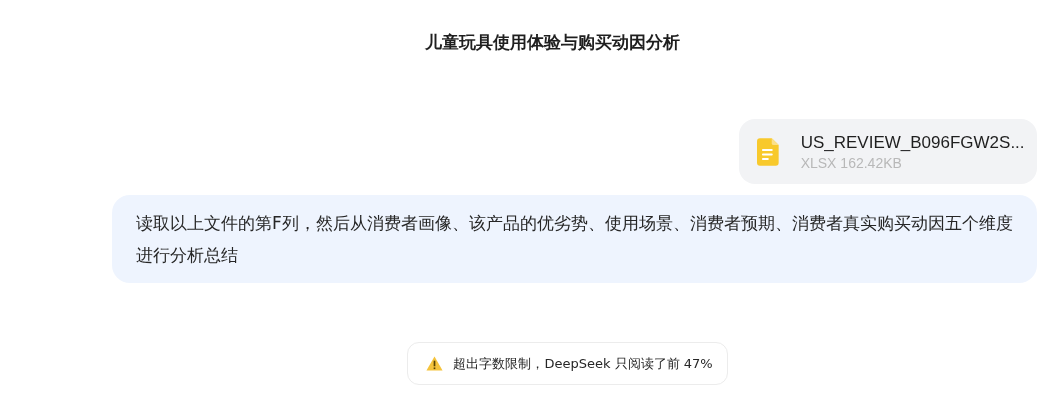 The image size is (1045, 412). What do you see at coordinates (552, 42) in the screenshot?
I see `chat-title: 儿童玩具使用体验与购买动因分析` at bounding box center [552, 42].